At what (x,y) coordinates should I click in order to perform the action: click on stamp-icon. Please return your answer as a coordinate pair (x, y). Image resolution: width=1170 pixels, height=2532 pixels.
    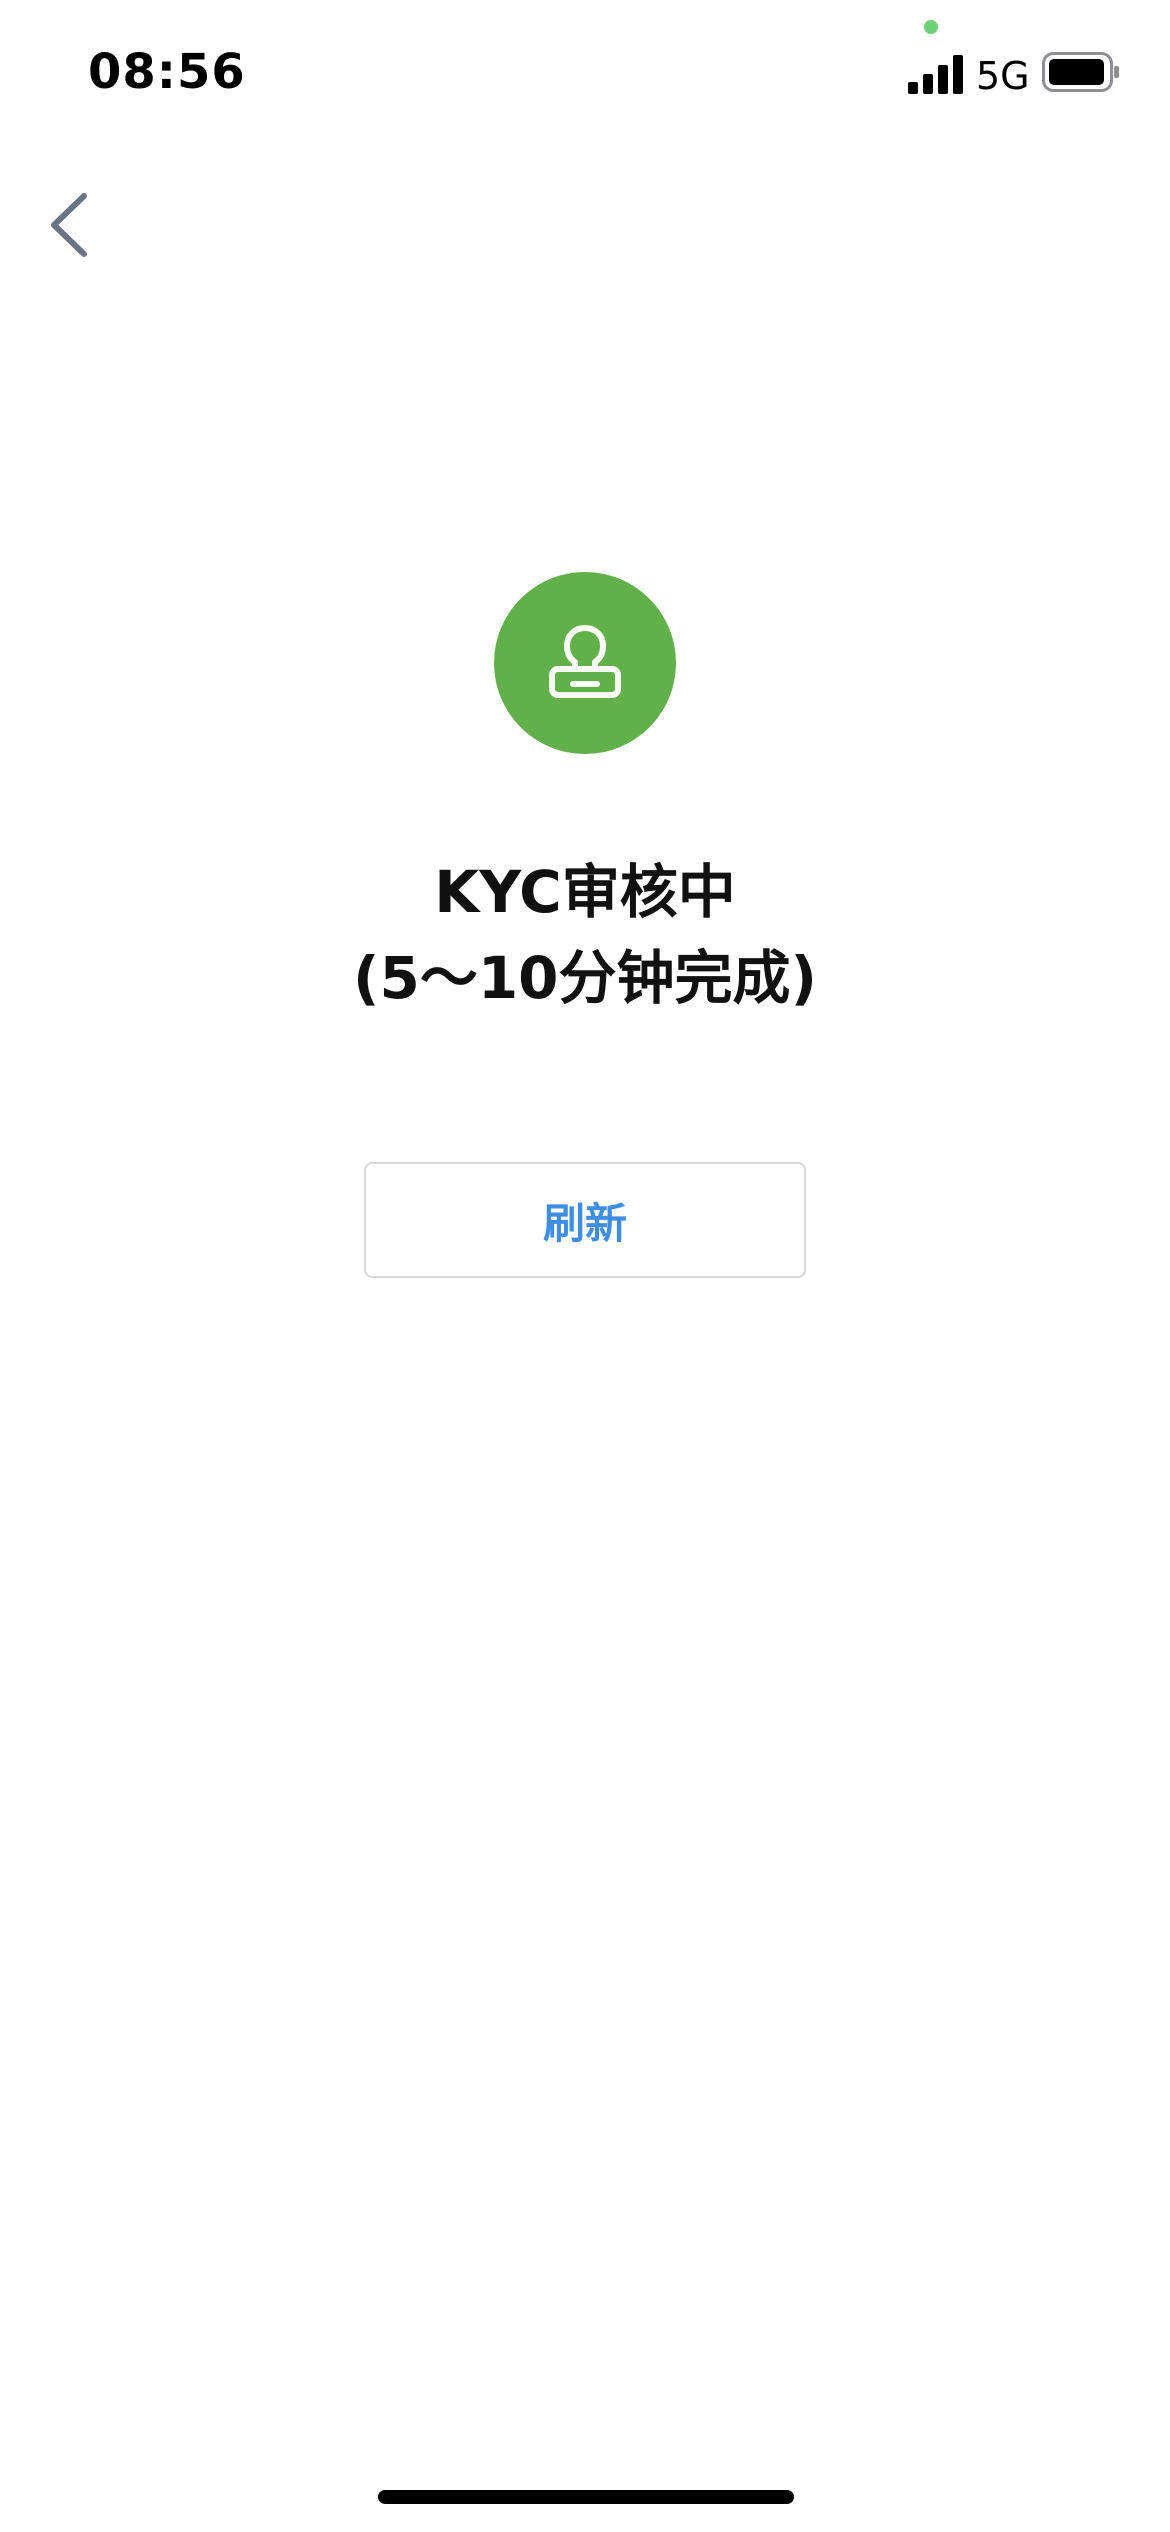
    Looking at the image, I should click on (585, 661).